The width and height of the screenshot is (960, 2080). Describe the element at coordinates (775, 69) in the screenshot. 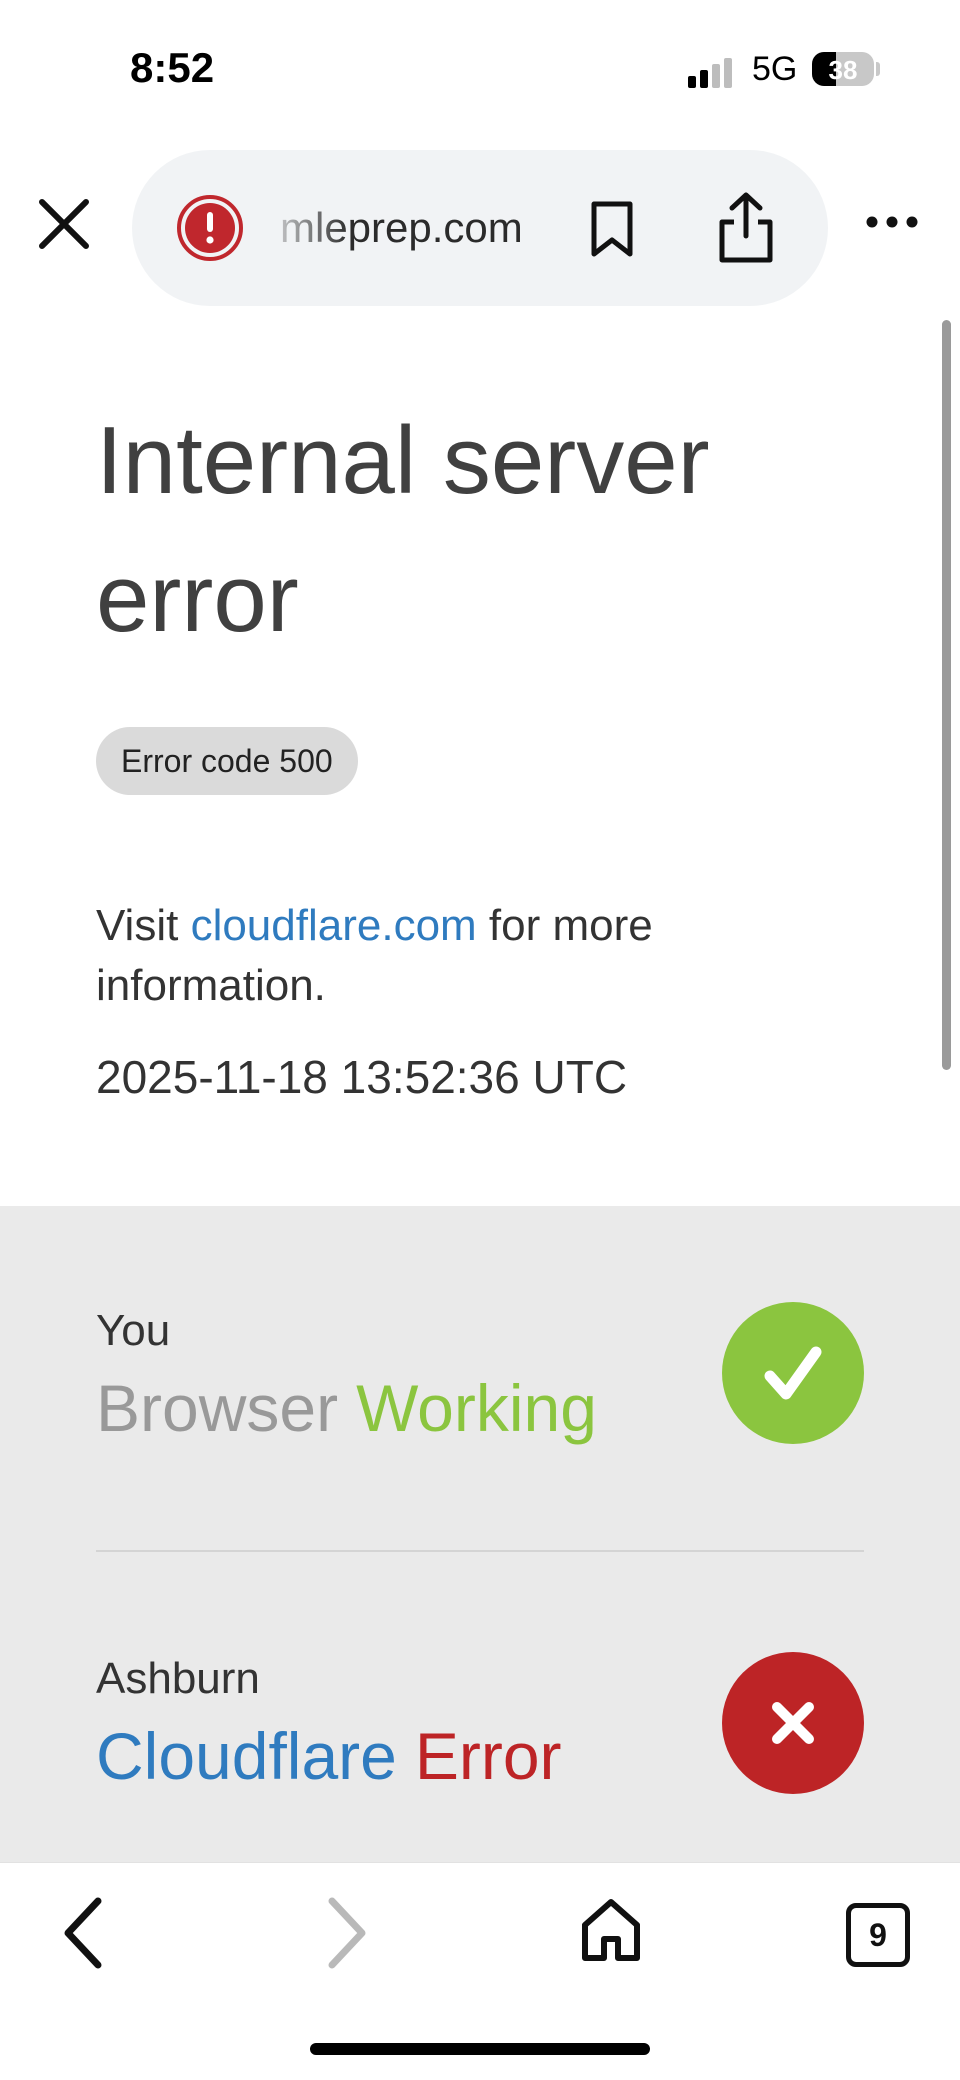

I see `network-label: 5G` at that location.